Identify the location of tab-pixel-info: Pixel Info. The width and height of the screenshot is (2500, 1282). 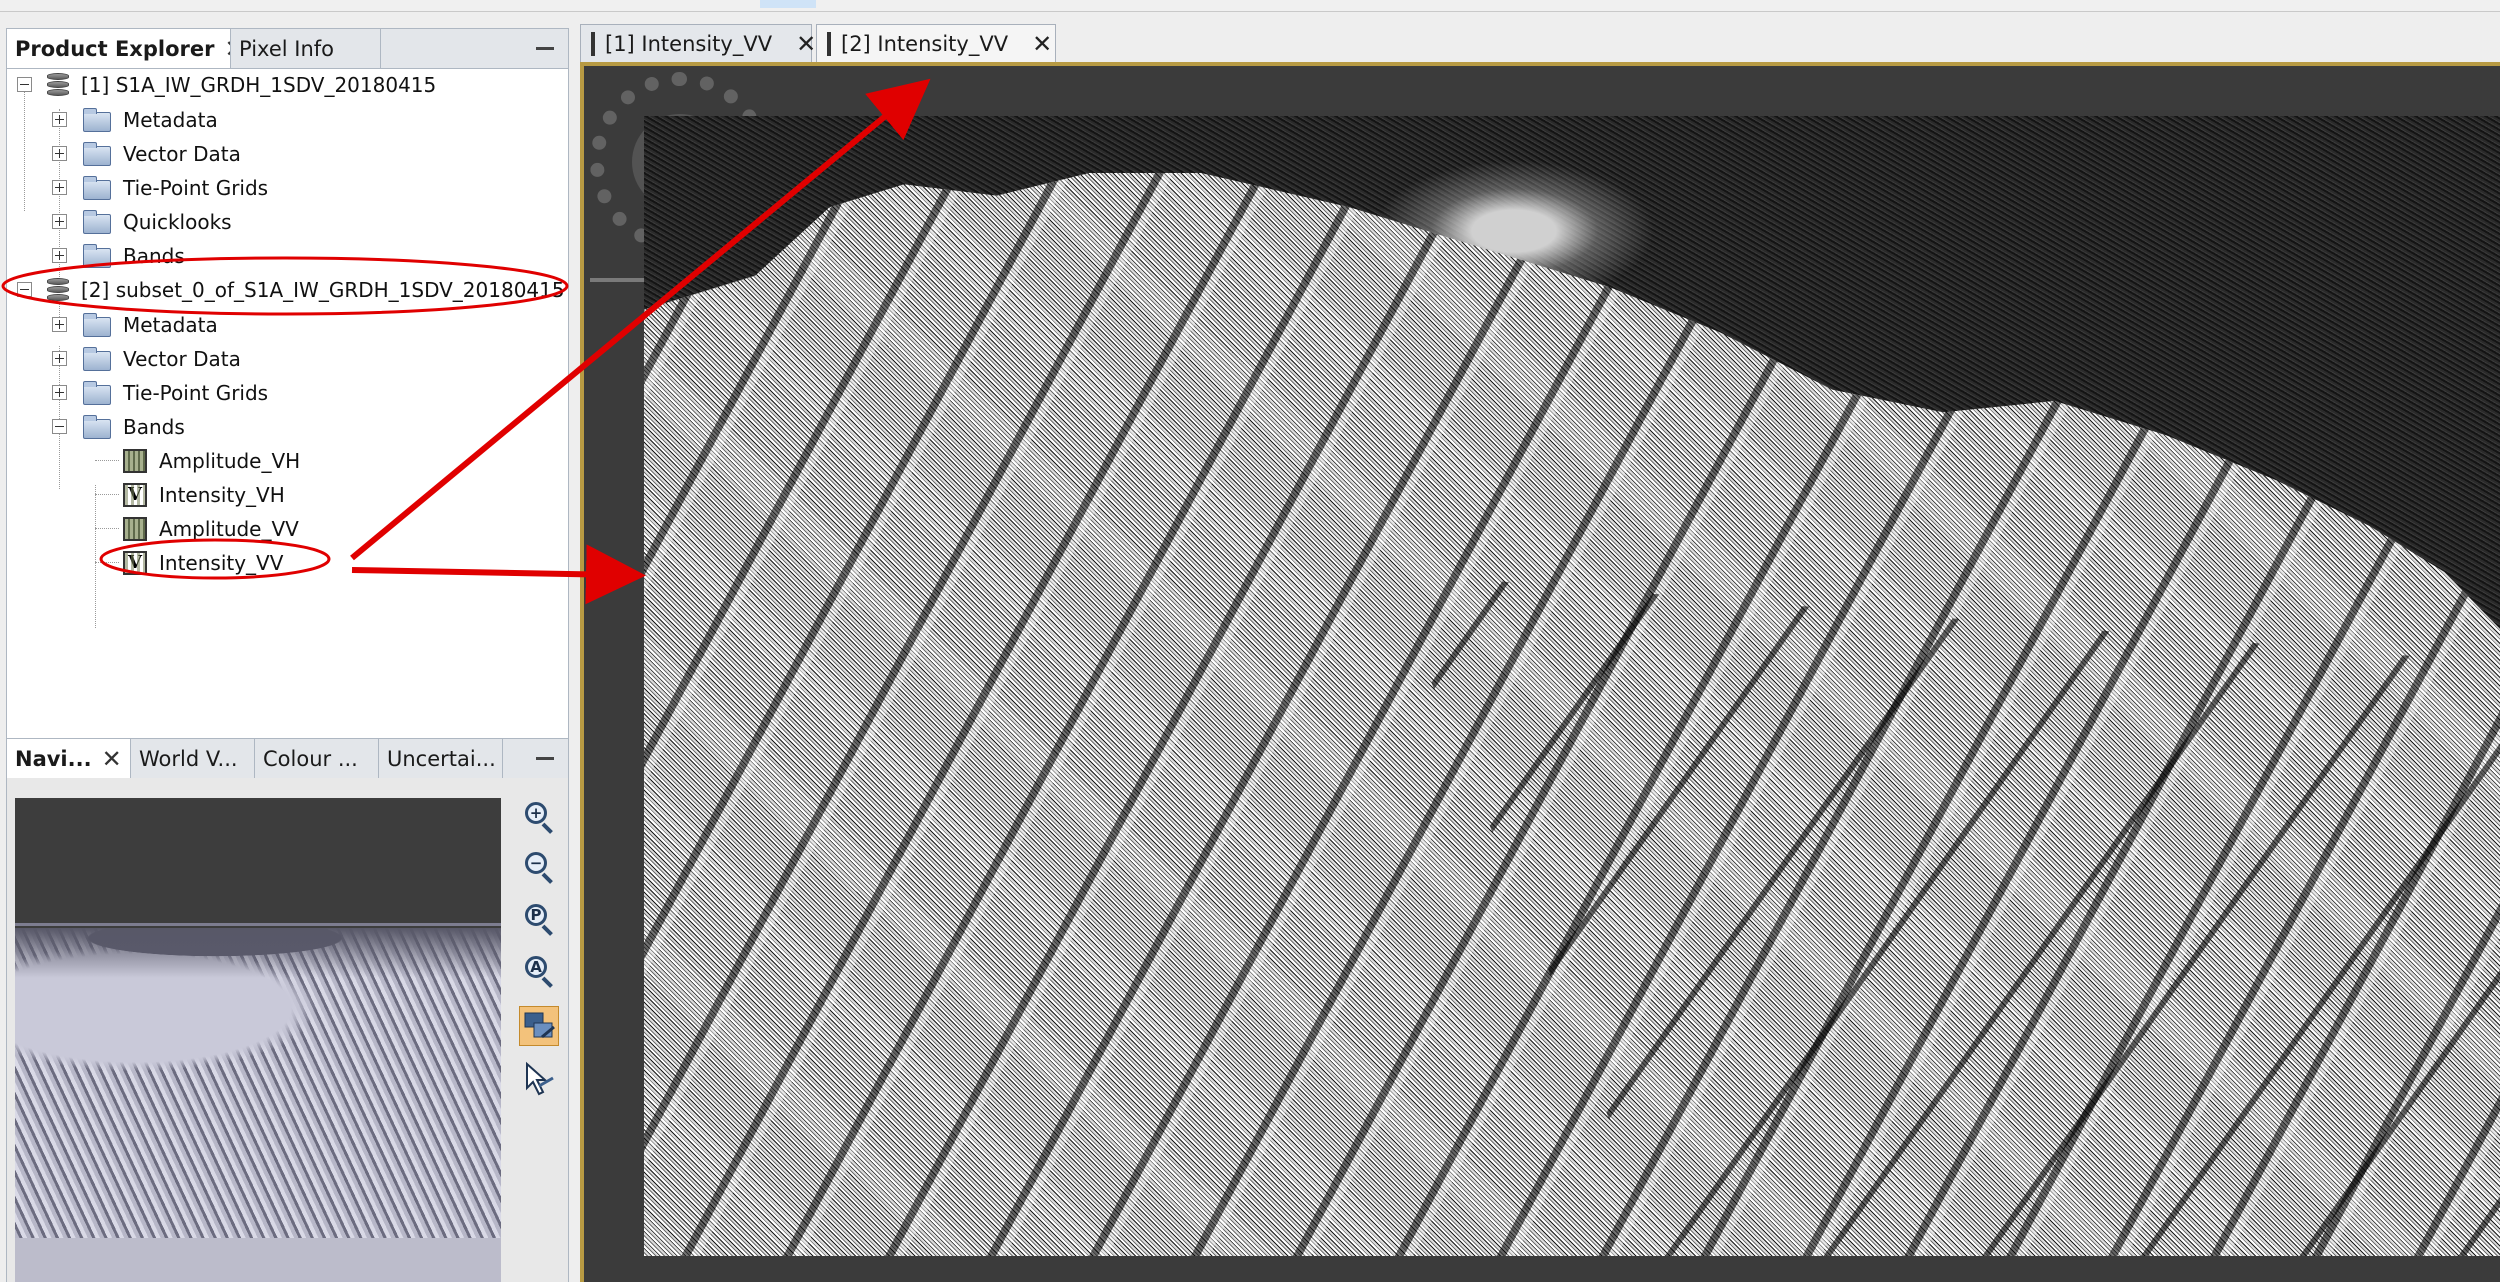
(306, 49).